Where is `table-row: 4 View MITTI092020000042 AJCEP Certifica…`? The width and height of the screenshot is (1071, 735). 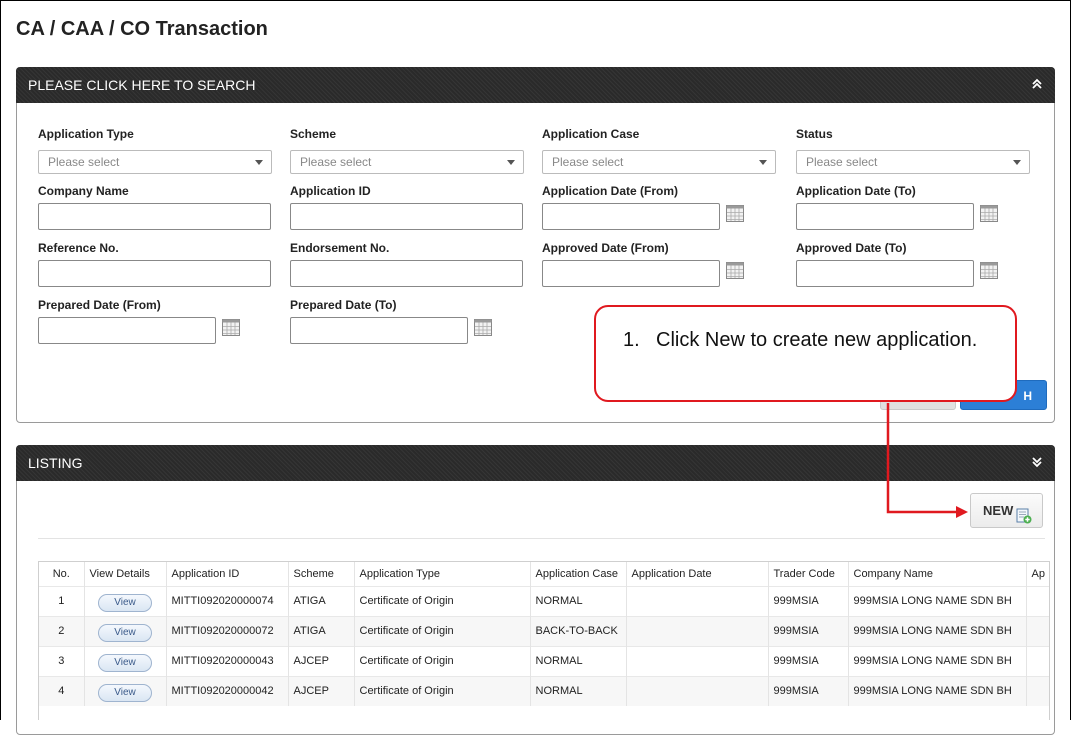 table-row: 4 View MITTI092020000042 AJCEP Certifica… is located at coordinates (544, 690).